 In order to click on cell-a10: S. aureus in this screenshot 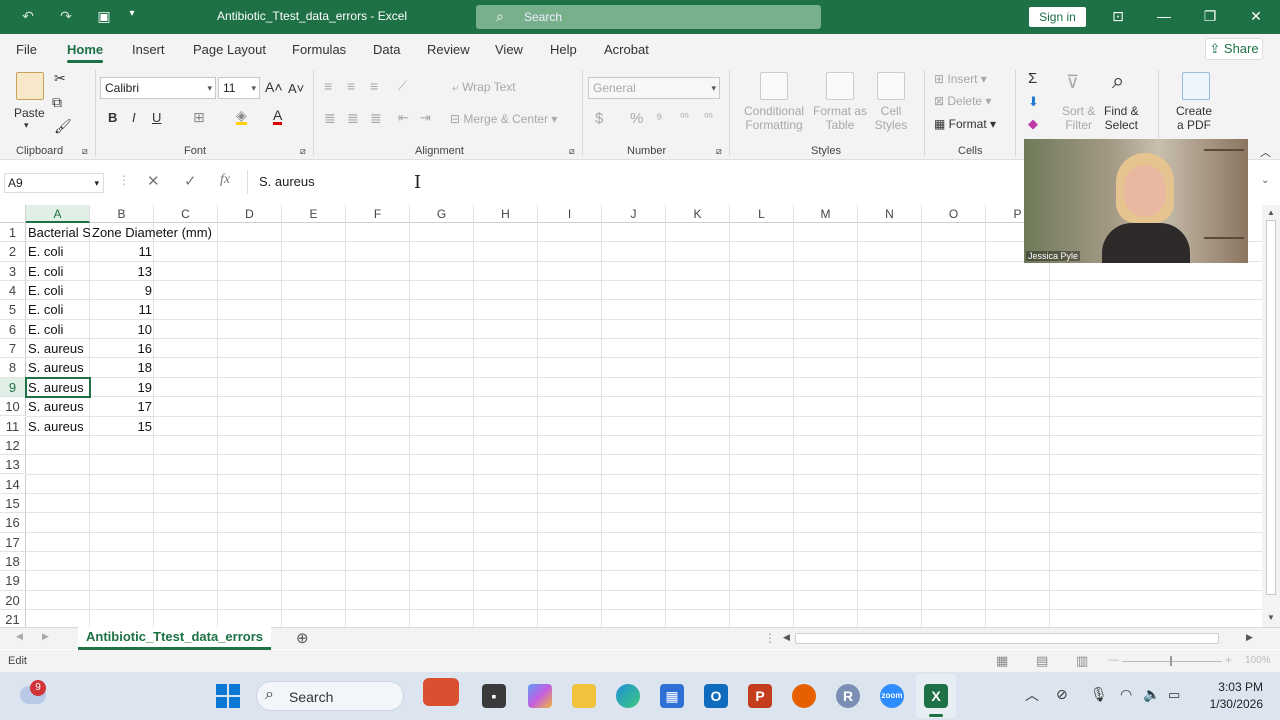, I will do `click(58, 406)`.